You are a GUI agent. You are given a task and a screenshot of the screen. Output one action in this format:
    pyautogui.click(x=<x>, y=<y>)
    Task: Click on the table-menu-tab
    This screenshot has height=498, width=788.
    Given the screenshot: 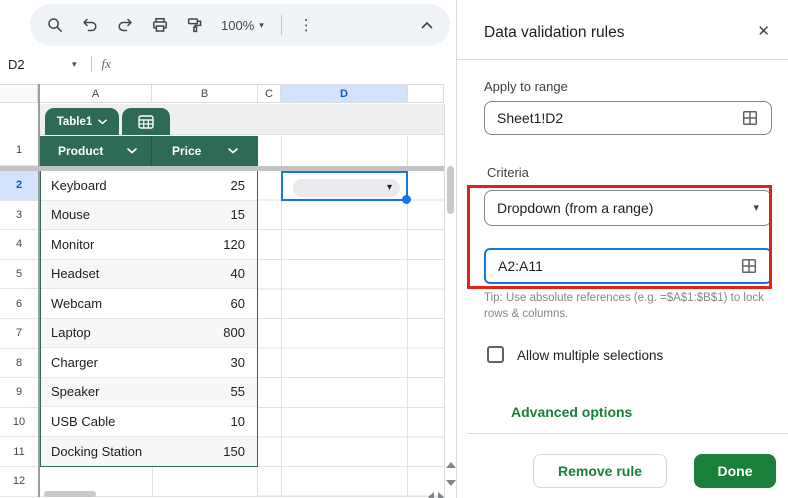 What is the action you would take?
    pyautogui.click(x=146, y=121)
    